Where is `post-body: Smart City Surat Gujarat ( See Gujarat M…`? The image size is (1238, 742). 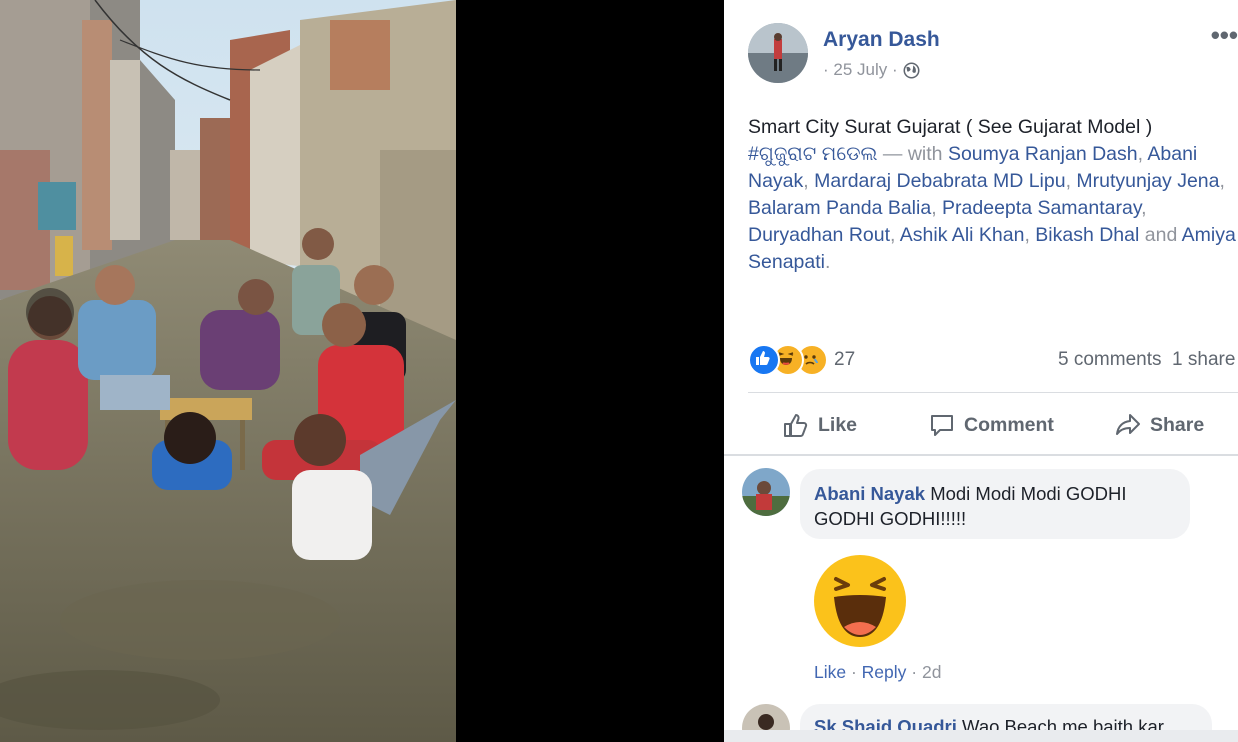
post-body: Smart City Surat Gujarat ( See Gujarat M… is located at coordinates (950, 127).